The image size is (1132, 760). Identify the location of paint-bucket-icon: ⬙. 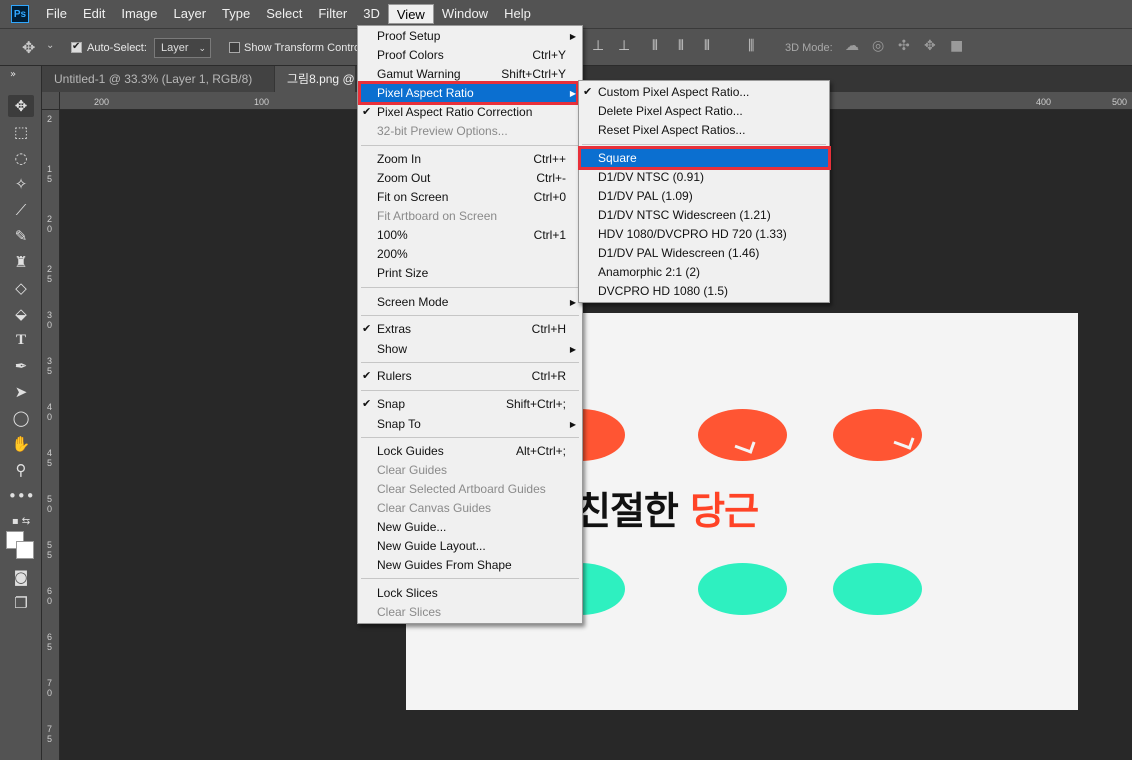
(21, 314).